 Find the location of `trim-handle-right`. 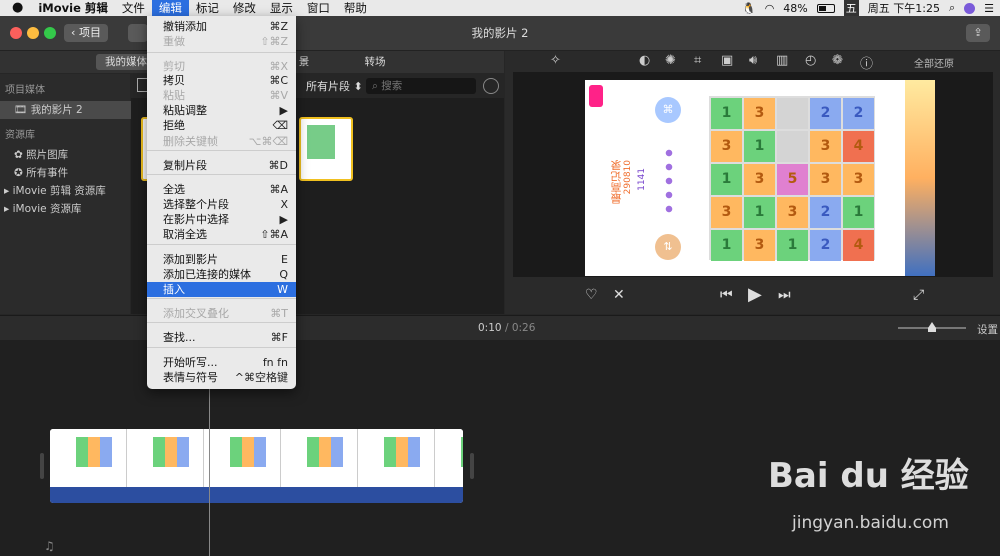

trim-handle-right is located at coordinates (472, 466).